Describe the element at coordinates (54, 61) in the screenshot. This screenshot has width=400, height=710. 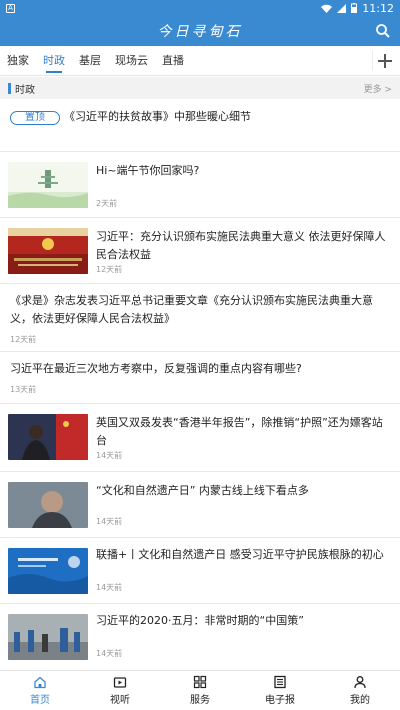
I see `tab-politics: 时政` at that location.